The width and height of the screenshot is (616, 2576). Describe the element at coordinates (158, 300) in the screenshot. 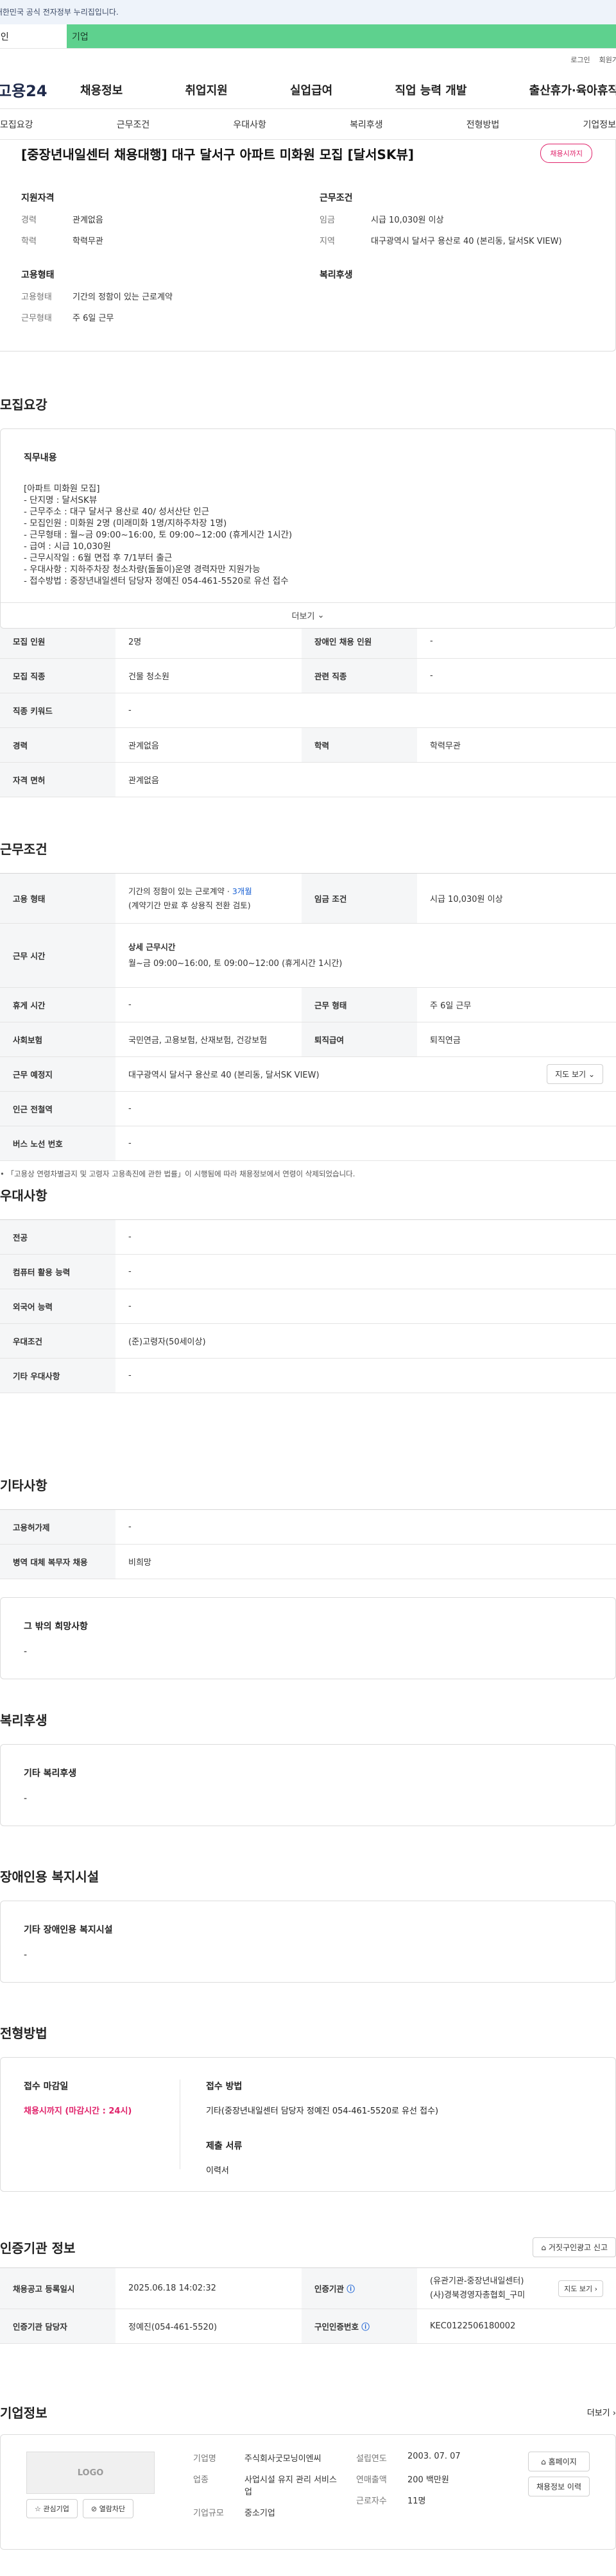

I see `summary-employment: 고용형태 고용형태 기간의 정함이 있는 근로계약 근무형태 주 6일 근무` at that location.